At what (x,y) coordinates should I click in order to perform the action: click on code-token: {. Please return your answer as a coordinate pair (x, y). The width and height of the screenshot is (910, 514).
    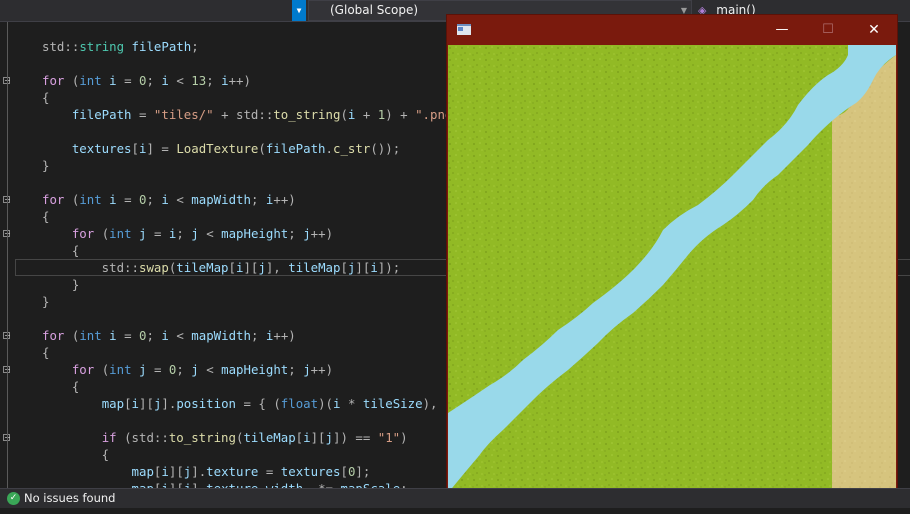
    Looking at the image, I should click on (46, 352).